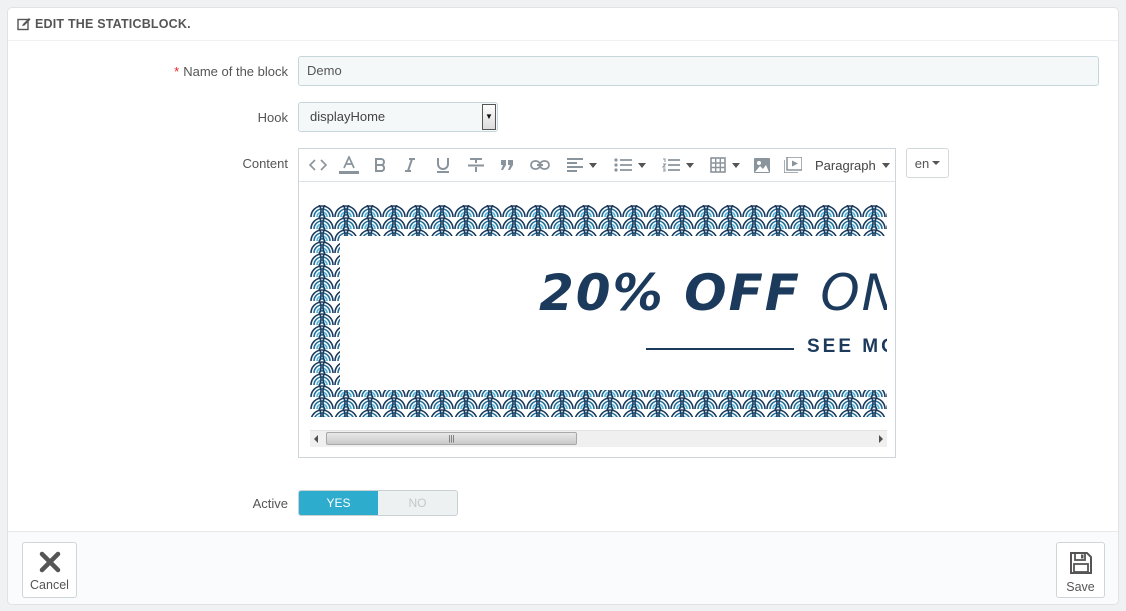  Describe the element at coordinates (736, 165) in the screenshot. I see `table-caret-icon` at that location.